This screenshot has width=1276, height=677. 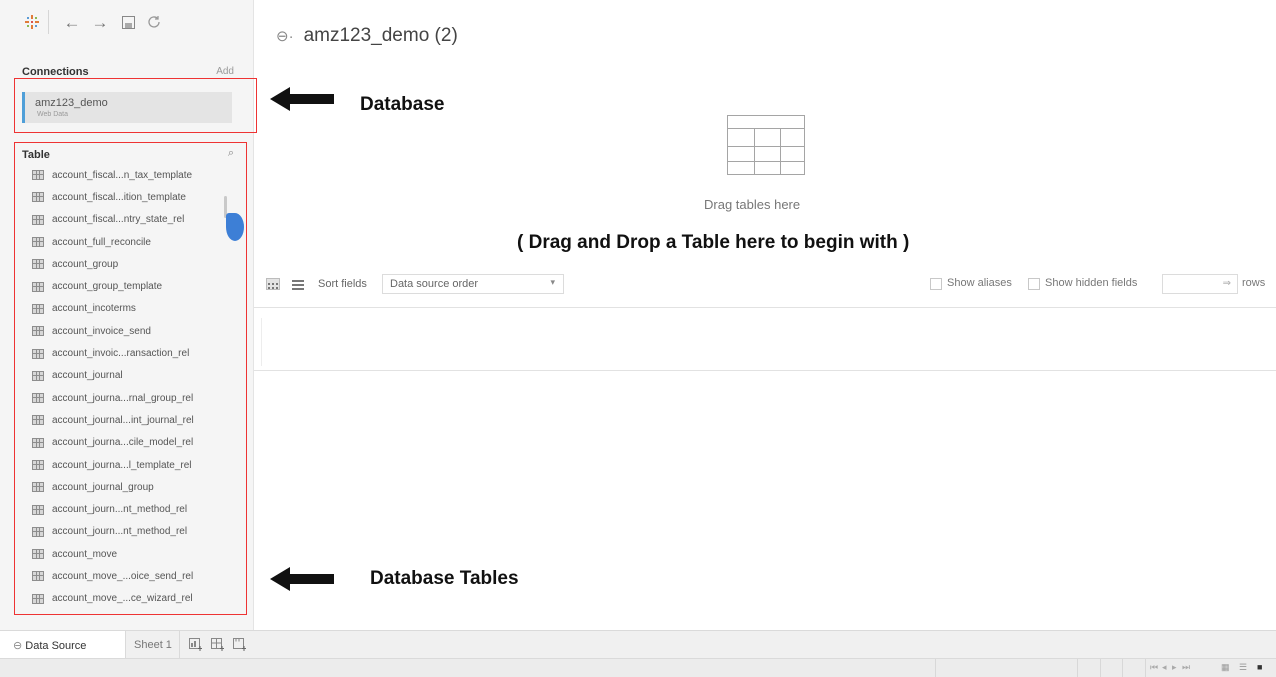 What do you see at coordinates (1200, 284) in the screenshot?
I see `rows-input: ⇒` at bounding box center [1200, 284].